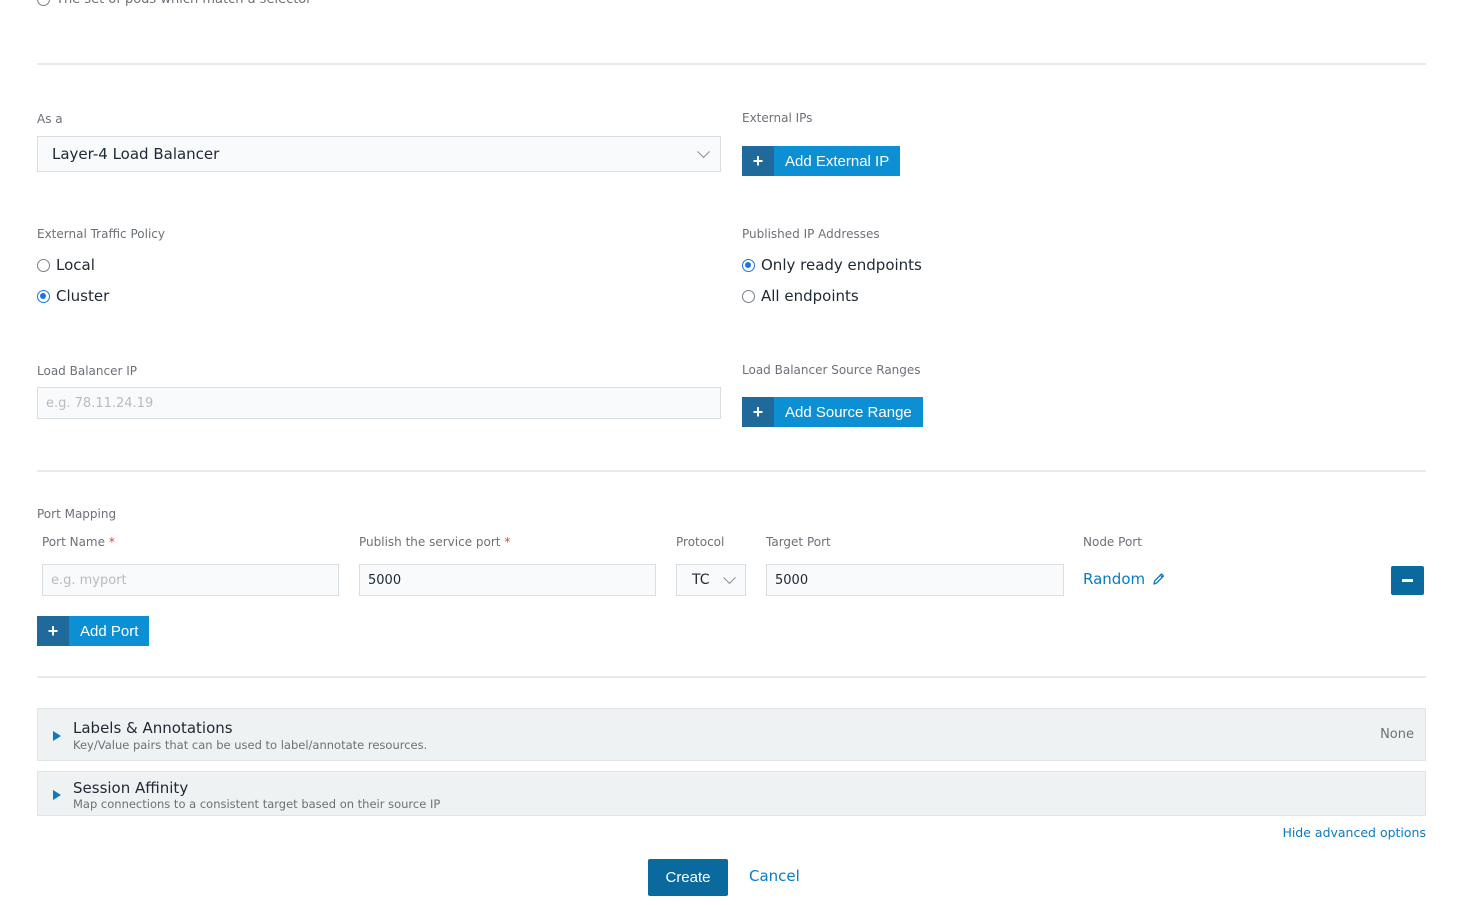 Image resolution: width=1457 pixels, height=905 pixels. I want to click on minus-icon, so click(1407, 580).